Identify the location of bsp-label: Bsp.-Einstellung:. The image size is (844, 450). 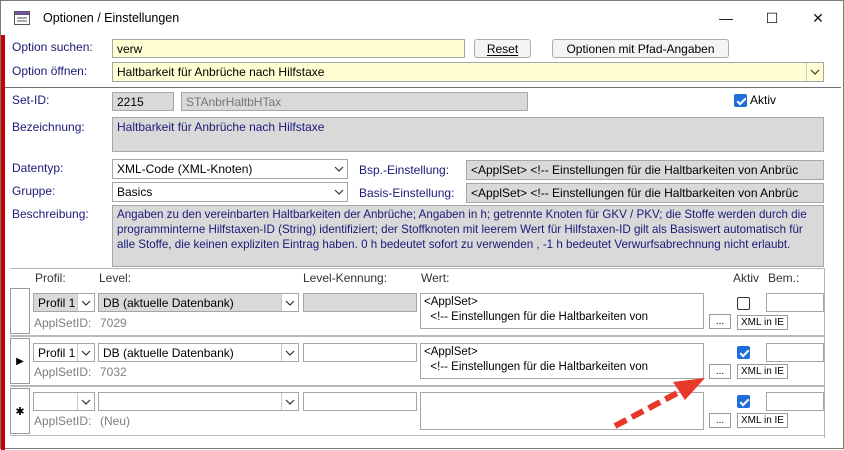
(404, 170).